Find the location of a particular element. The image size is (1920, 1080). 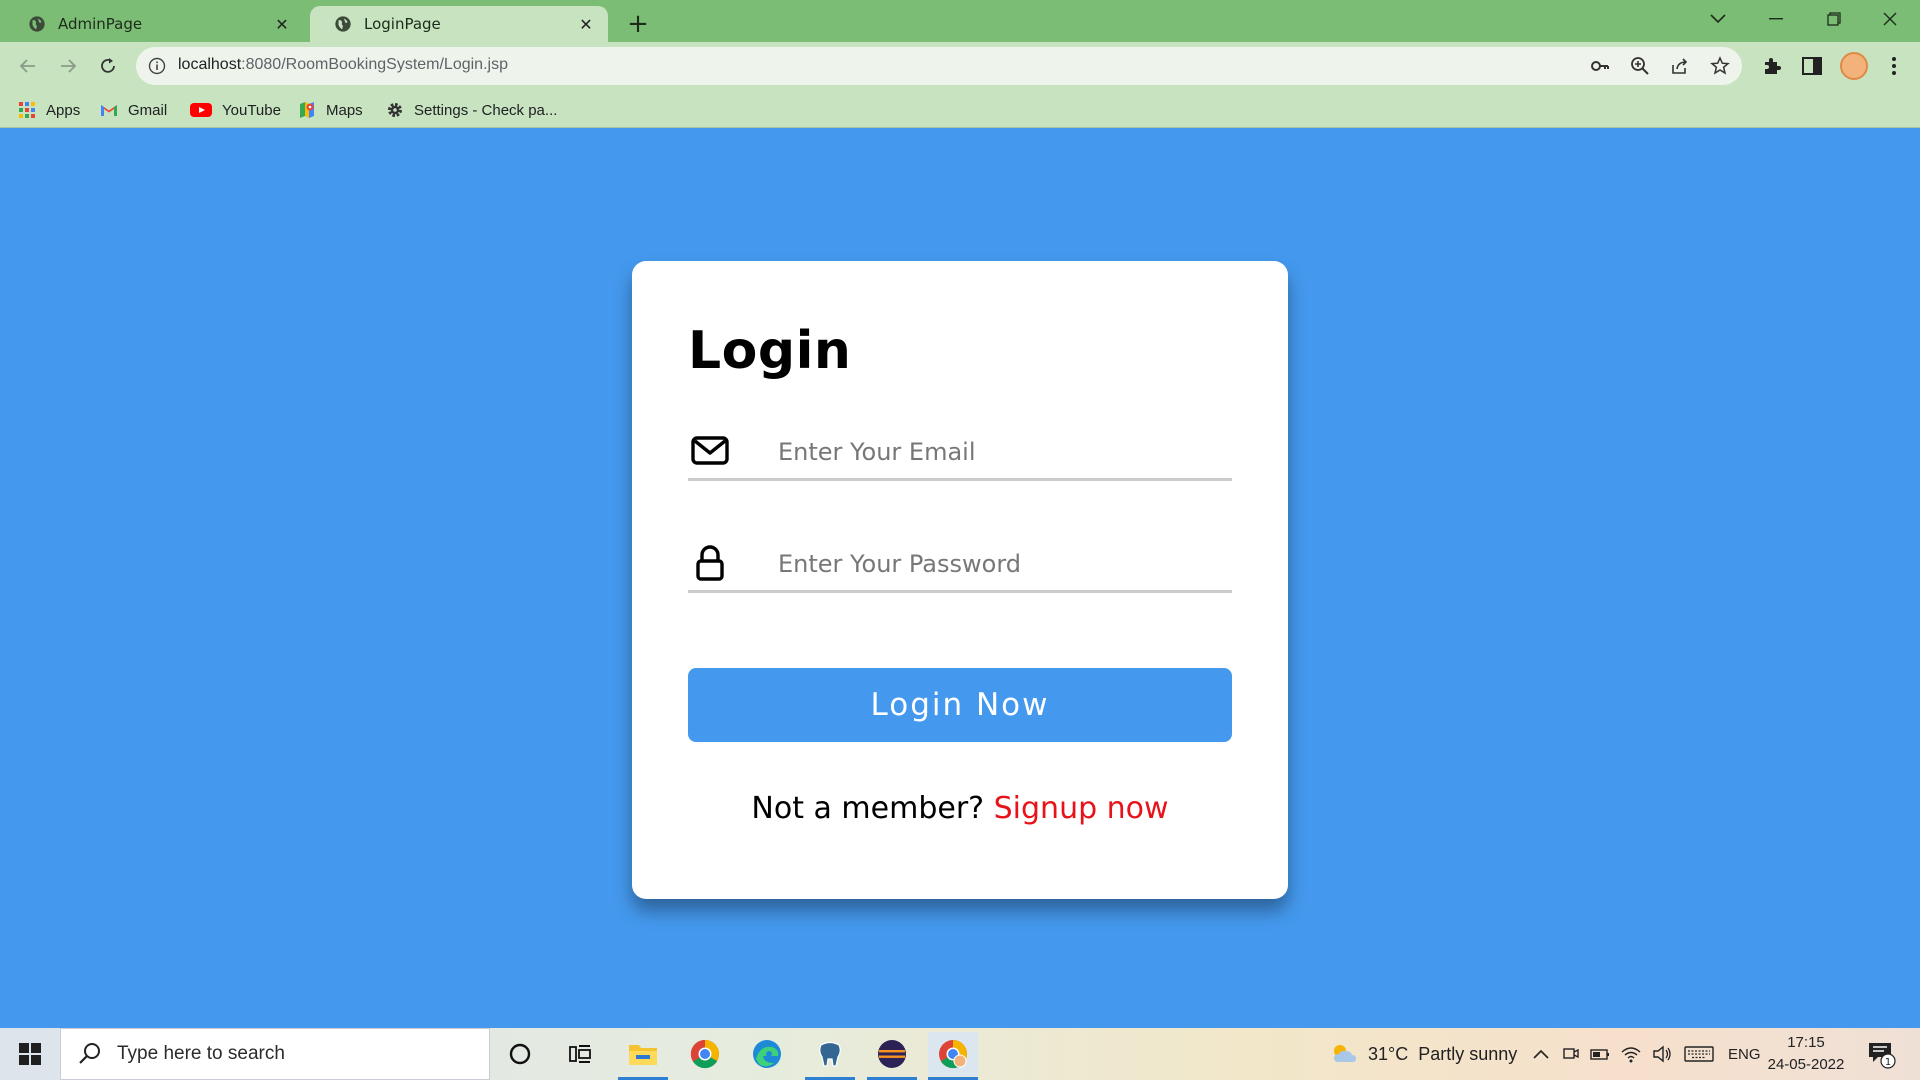

forward-button is located at coordinates (68, 66).